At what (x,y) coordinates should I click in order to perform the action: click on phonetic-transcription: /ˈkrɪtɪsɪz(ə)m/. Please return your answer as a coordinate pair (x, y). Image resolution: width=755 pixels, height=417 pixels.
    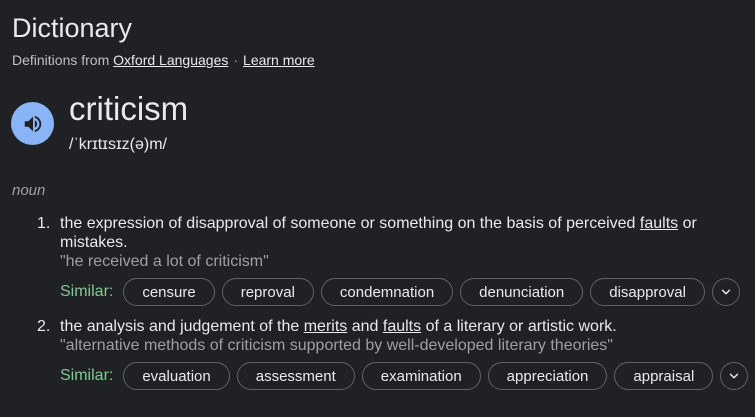
    Looking at the image, I should click on (118, 144).